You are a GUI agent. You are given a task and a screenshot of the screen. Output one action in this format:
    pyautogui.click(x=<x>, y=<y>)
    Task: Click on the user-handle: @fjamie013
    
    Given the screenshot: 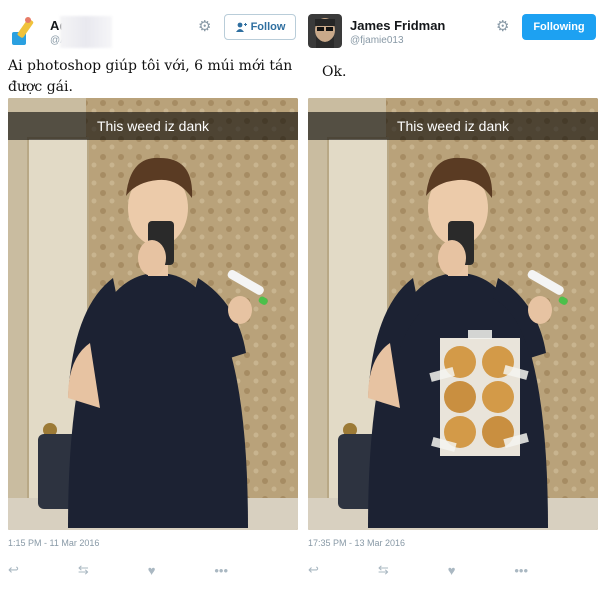 What is the action you would take?
    pyautogui.click(x=377, y=40)
    